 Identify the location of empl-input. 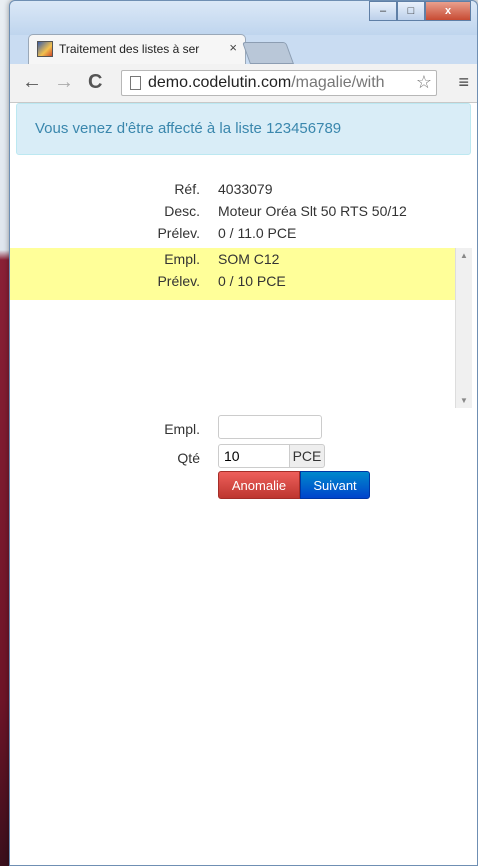
(270, 427).